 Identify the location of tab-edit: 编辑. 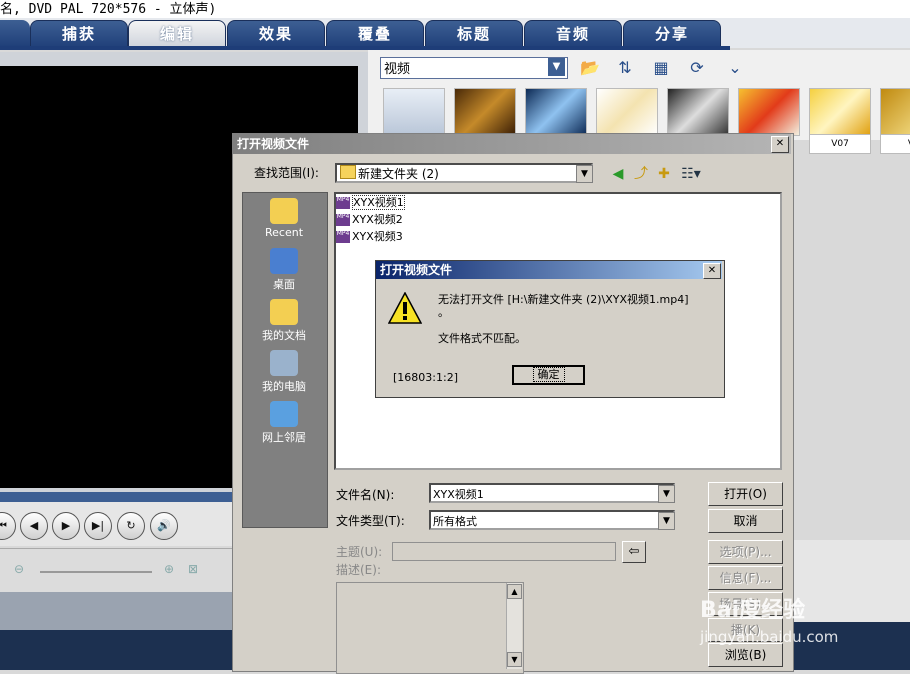
(177, 34).